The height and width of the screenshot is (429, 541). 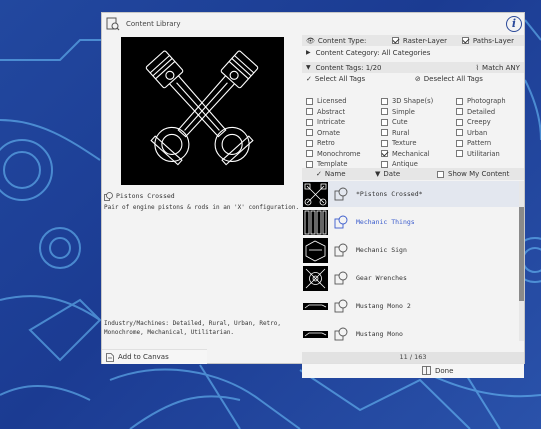 I want to click on sort-name-label: Name, so click(x=335, y=174).